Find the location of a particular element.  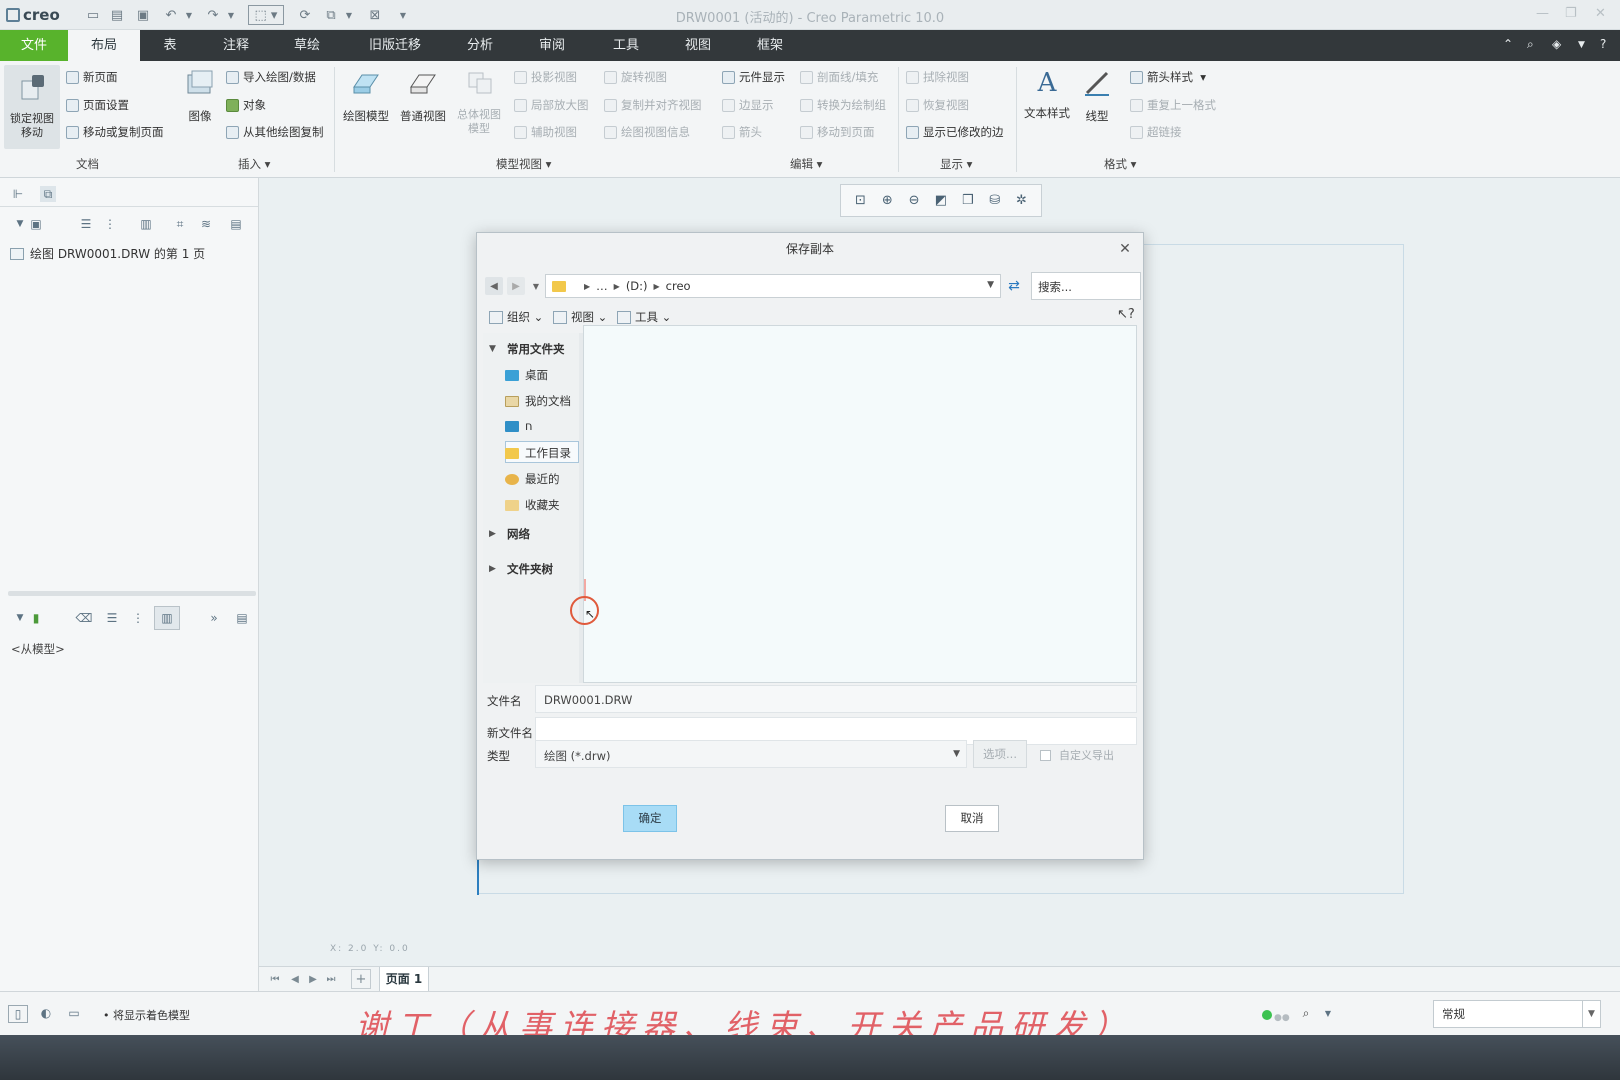

show-2-icon: ▥ is located at coordinates (167, 618).